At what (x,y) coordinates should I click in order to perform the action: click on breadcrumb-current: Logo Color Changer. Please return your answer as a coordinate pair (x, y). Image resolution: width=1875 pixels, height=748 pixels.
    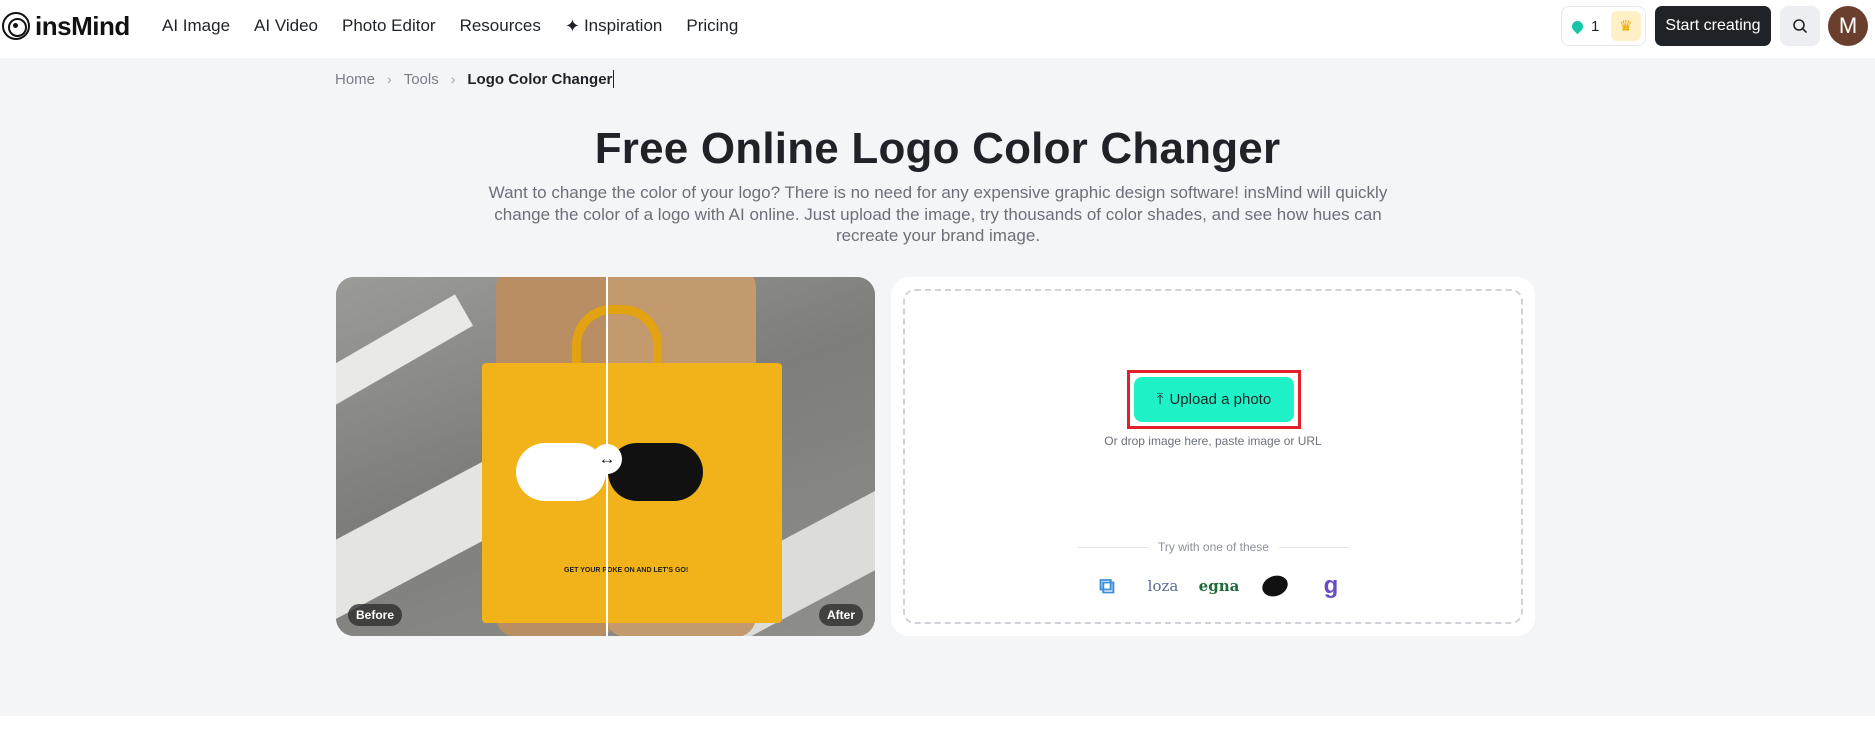
    Looking at the image, I should click on (540, 79).